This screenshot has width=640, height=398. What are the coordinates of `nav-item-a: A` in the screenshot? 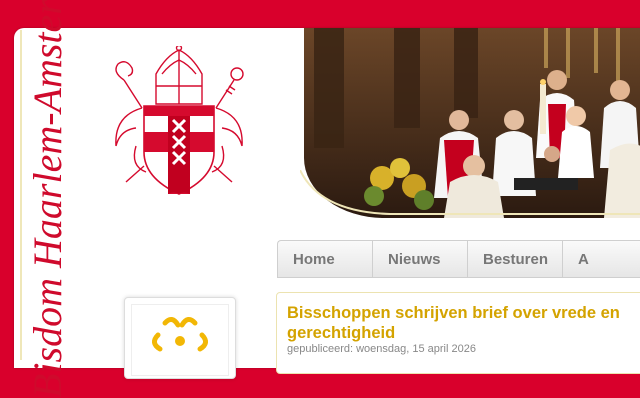 It's located at (601, 259).